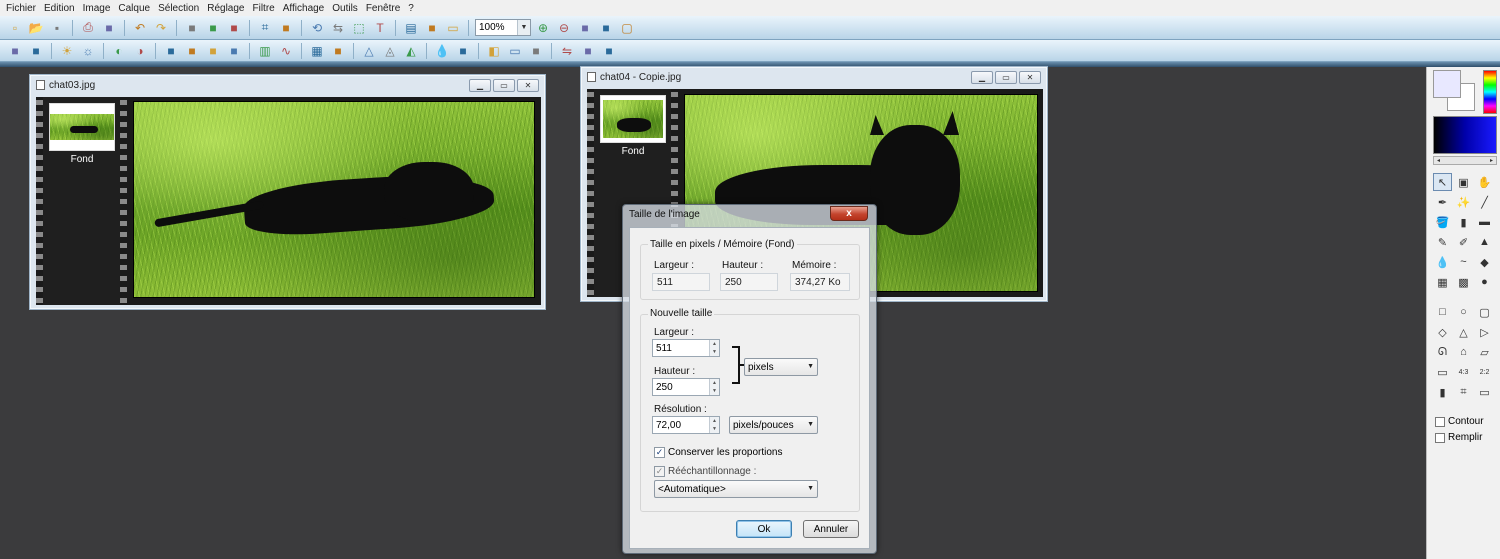 The image size is (1500, 559). What do you see at coordinates (781, 367) in the screenshot?
I see `unit-select: pixels ▼` at bounding box center [781, 367].